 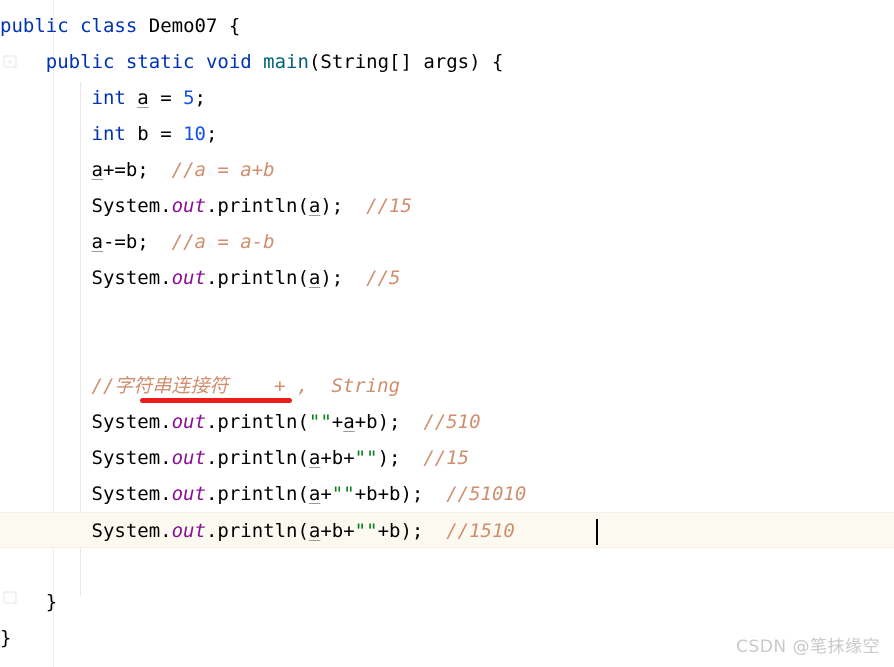 I want to click on code-line-text: int a = 5;, so click(x=103, y=98).